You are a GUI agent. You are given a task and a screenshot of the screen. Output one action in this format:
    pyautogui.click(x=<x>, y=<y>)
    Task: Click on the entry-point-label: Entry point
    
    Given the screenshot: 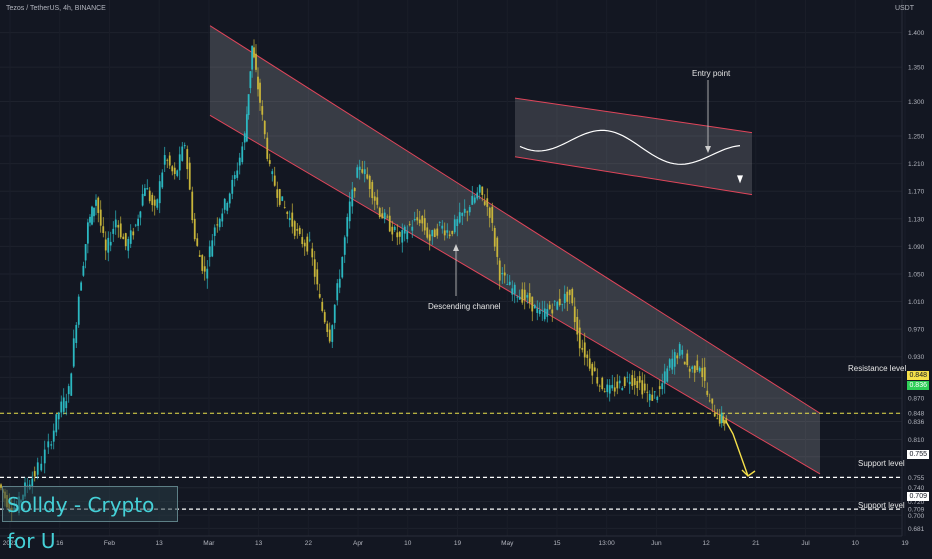 What is the action you would take?
    pyautogui.click(x=711, y=73)
    